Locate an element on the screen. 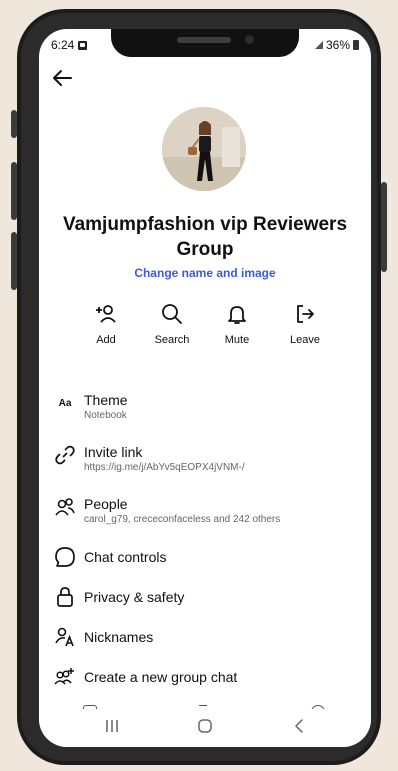  nav-back-icon is located at coordinates (299, 726).